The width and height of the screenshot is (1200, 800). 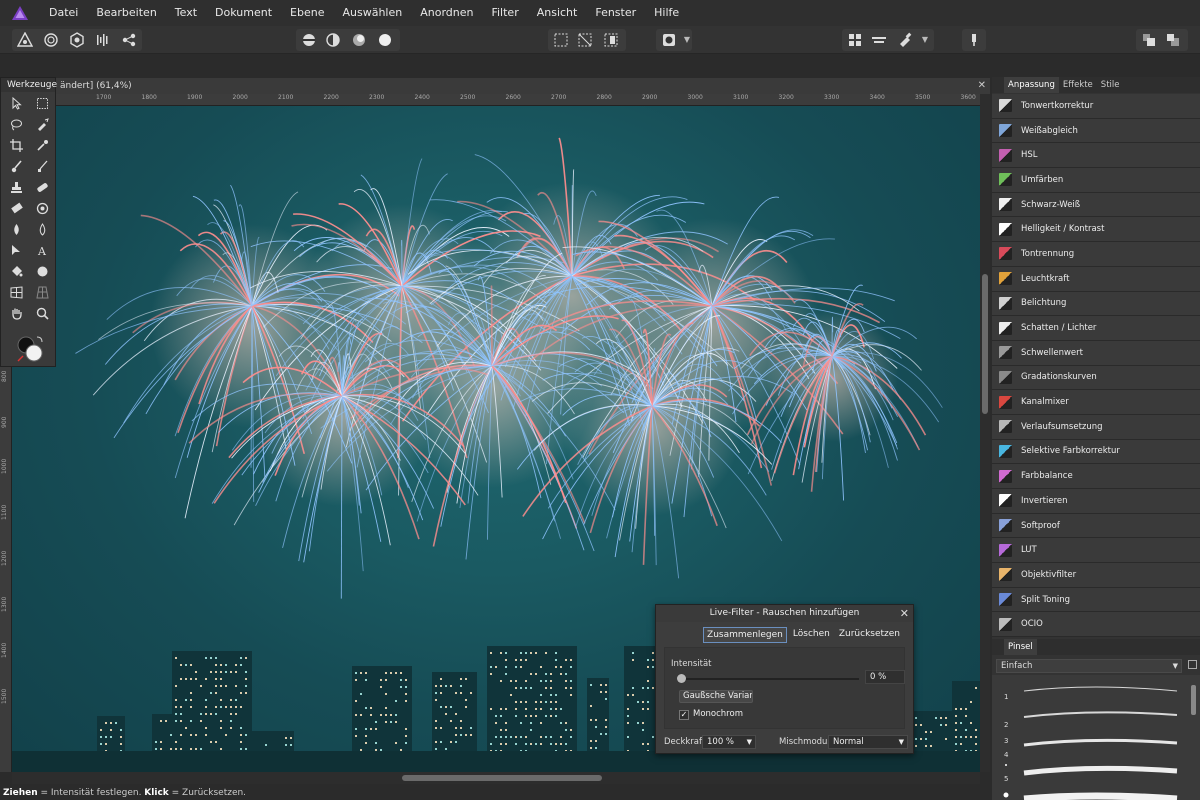 What do you see at coordinates (974, 40) in the screenshot?
I see `pin-icon` at bounding box center [974, 40].